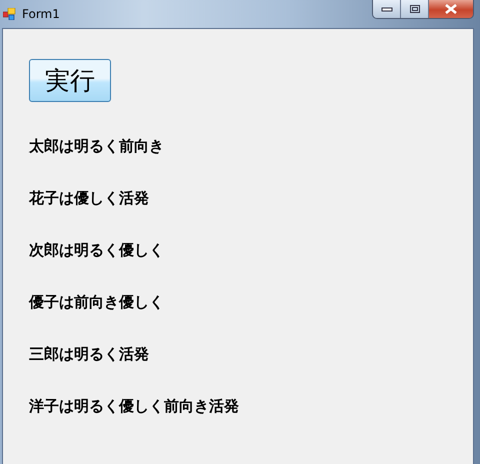  I want to click on close-icon, so click(451, 9).